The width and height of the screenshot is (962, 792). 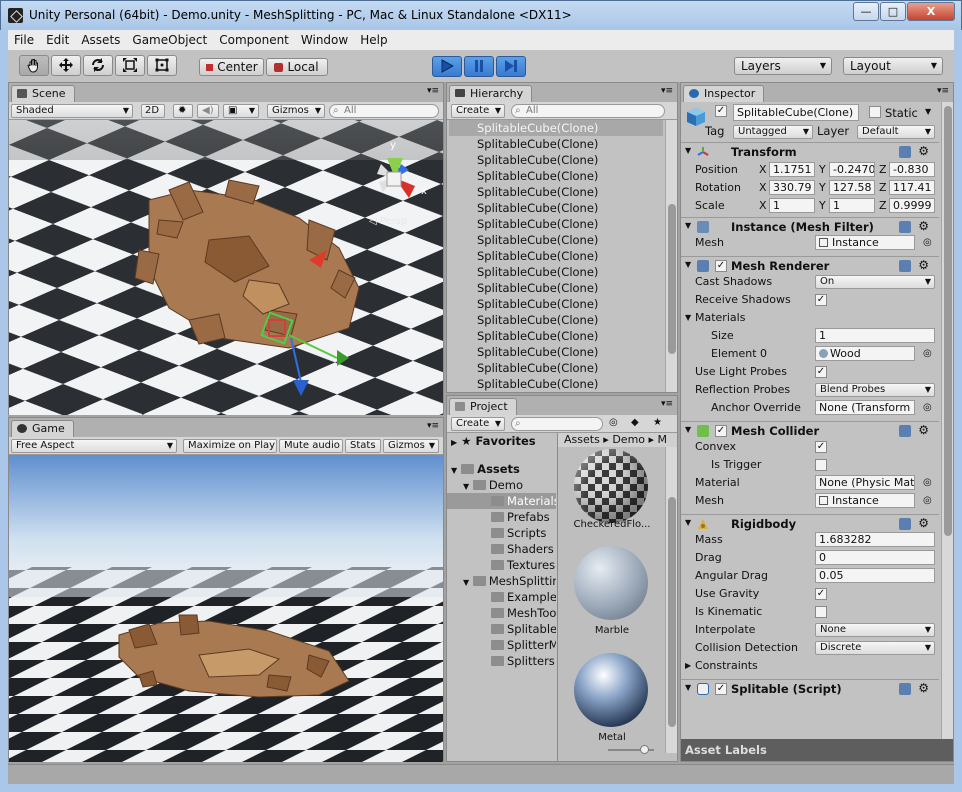 What do you see at coordinates (384, 111) in the screenshot?
I see `scene-search-input: ⌕ All` at bounding box center [384, 111].